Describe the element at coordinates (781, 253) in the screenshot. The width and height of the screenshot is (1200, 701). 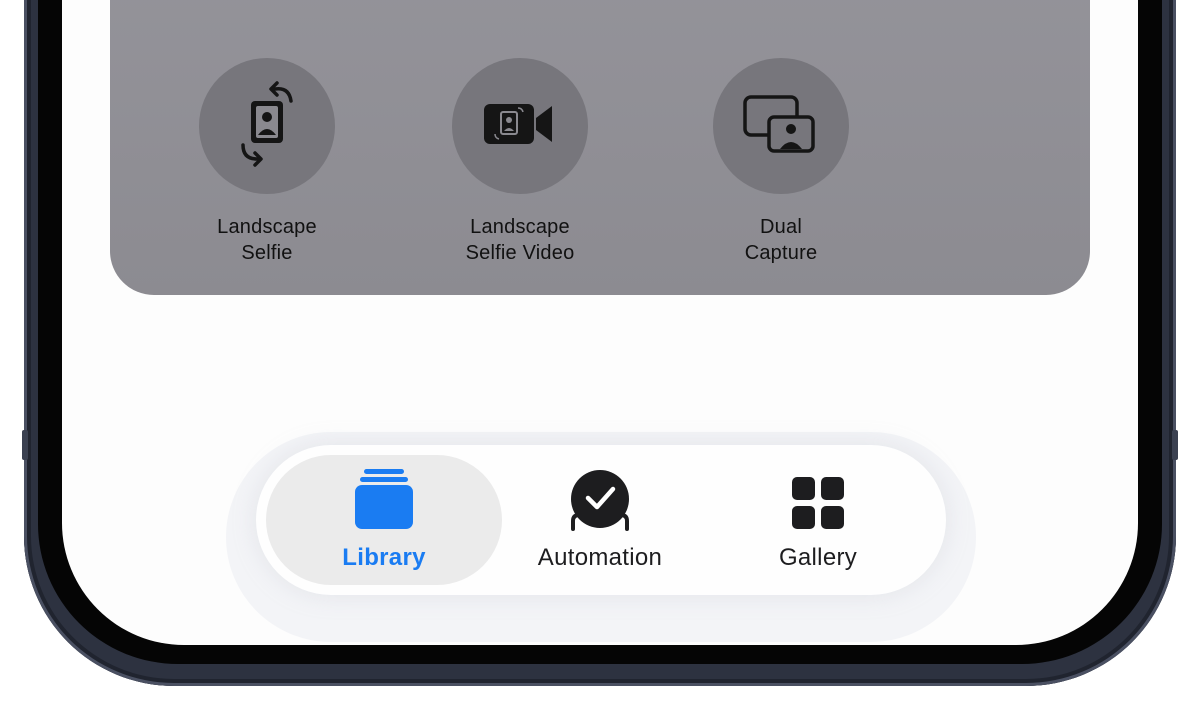
I see `shortcut-label-line2: Capture` at that location.